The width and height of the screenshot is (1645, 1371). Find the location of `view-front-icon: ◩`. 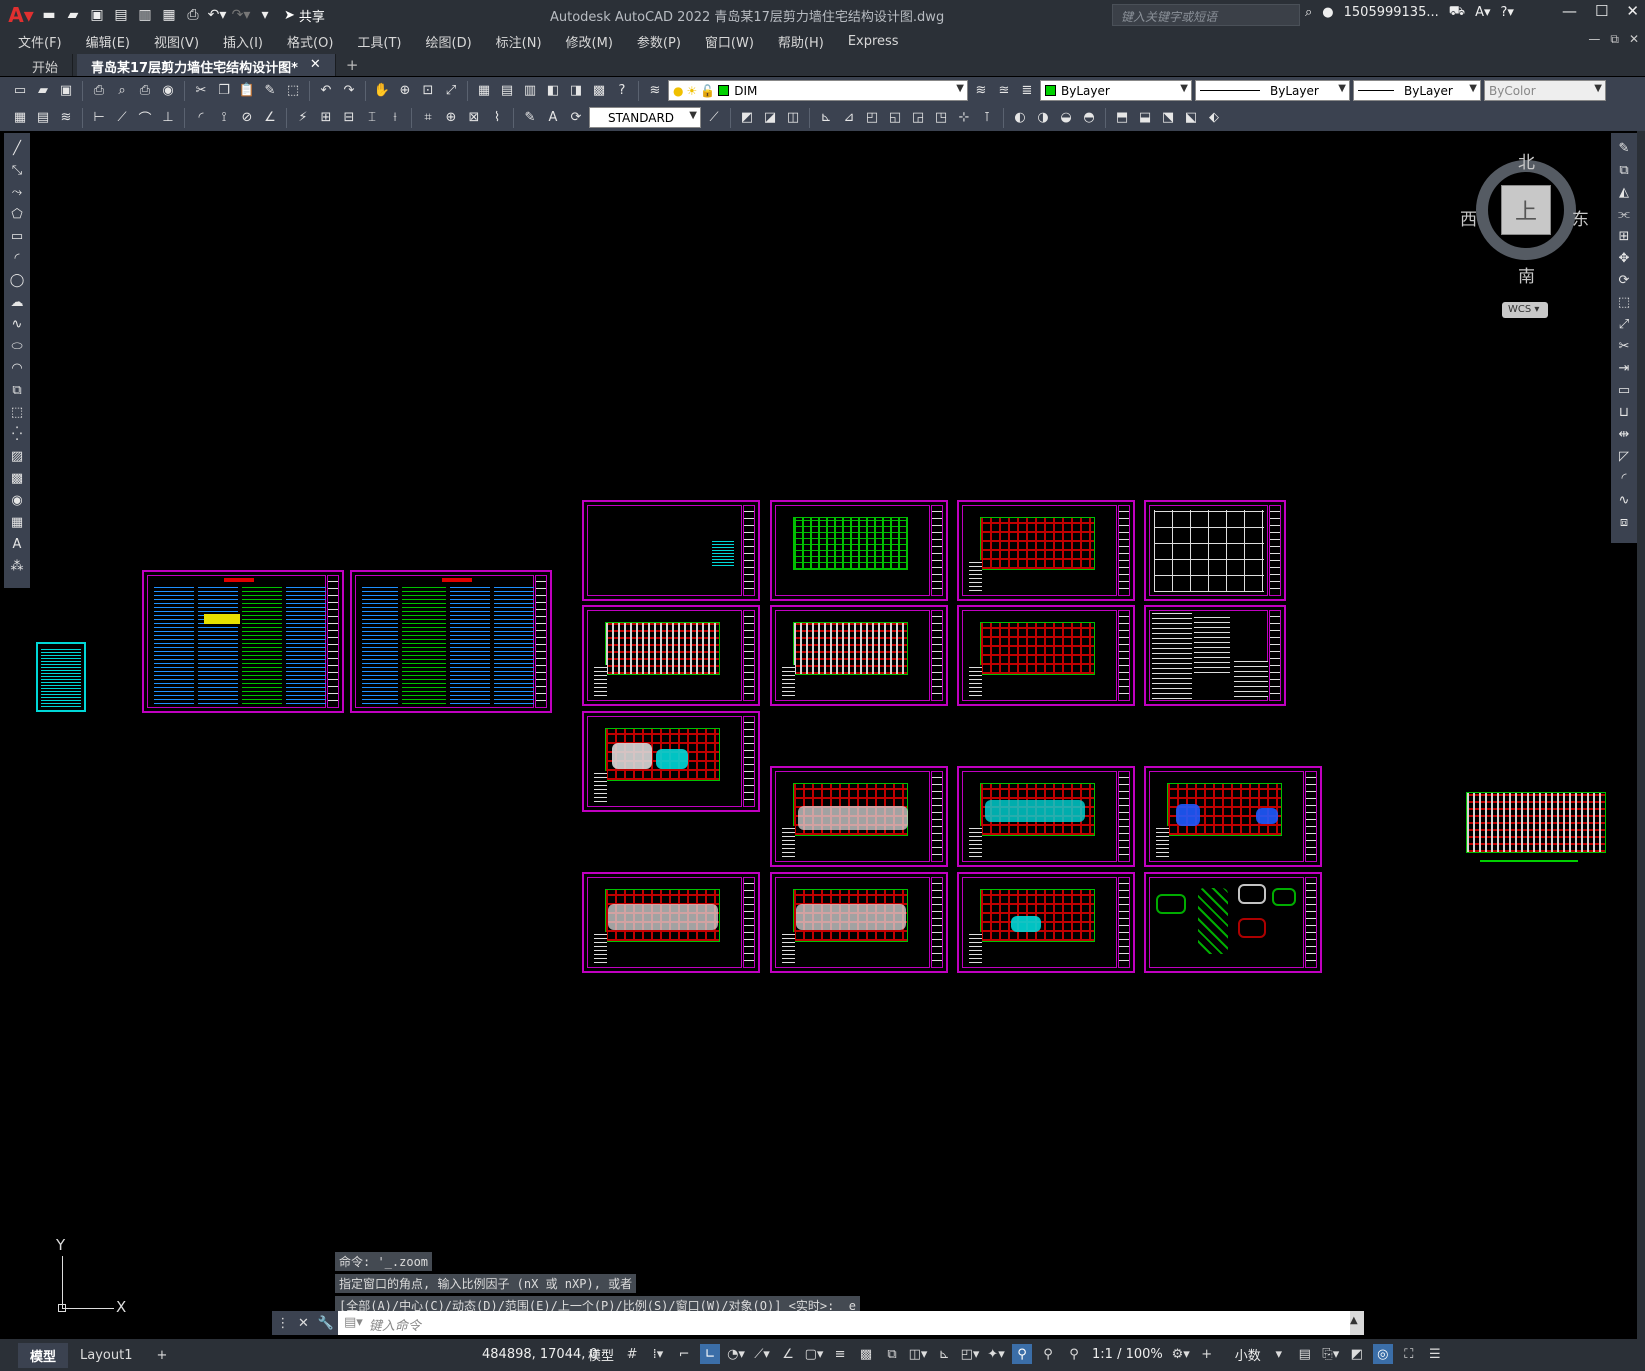

view-front-icon: ◩ is located at coordinates (747, 118).